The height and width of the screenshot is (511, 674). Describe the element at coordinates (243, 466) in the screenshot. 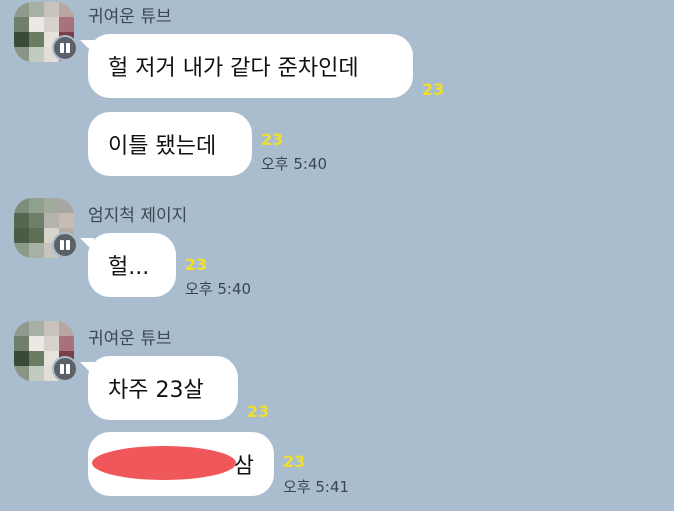

I see `message-text: 삼` at that location.